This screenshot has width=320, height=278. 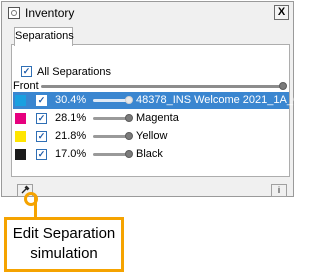 I want to click on magenta-swatch, so click(x=20, y=118).